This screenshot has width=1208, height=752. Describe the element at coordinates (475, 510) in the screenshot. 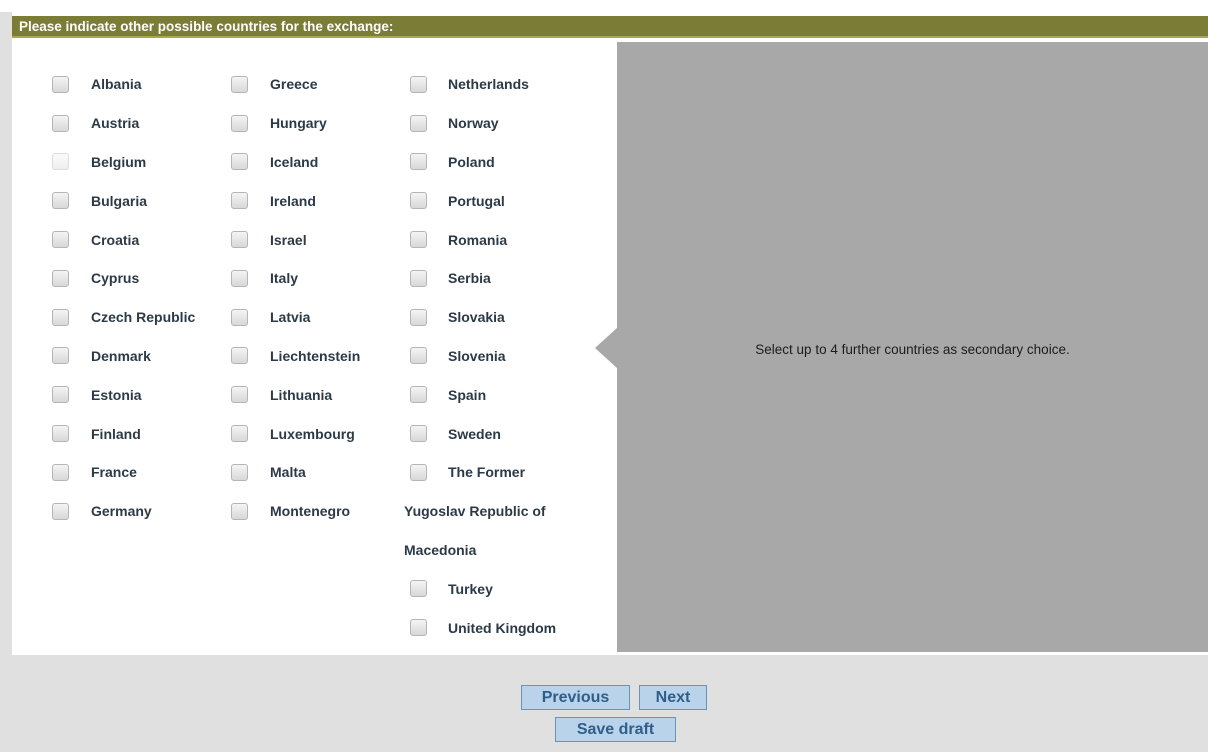

I see `country-label-continued: Yugoslav Republic of` at that location.